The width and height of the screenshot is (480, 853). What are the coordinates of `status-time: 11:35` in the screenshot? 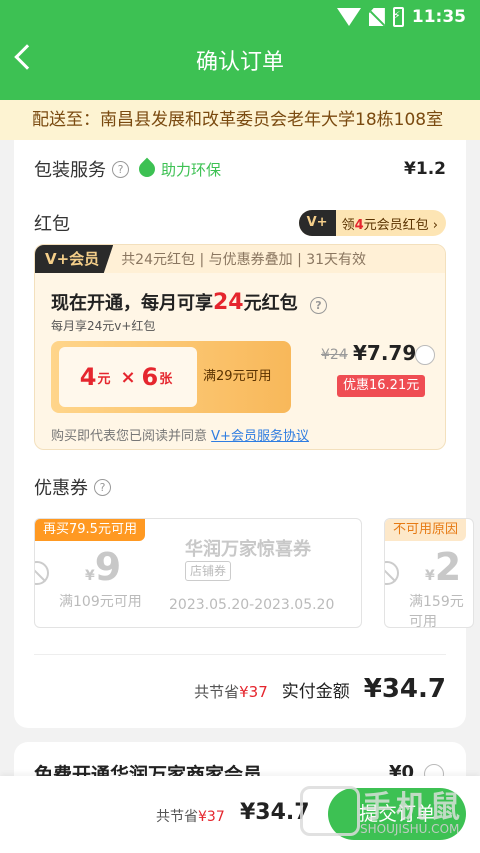 It's located at (438, 17).